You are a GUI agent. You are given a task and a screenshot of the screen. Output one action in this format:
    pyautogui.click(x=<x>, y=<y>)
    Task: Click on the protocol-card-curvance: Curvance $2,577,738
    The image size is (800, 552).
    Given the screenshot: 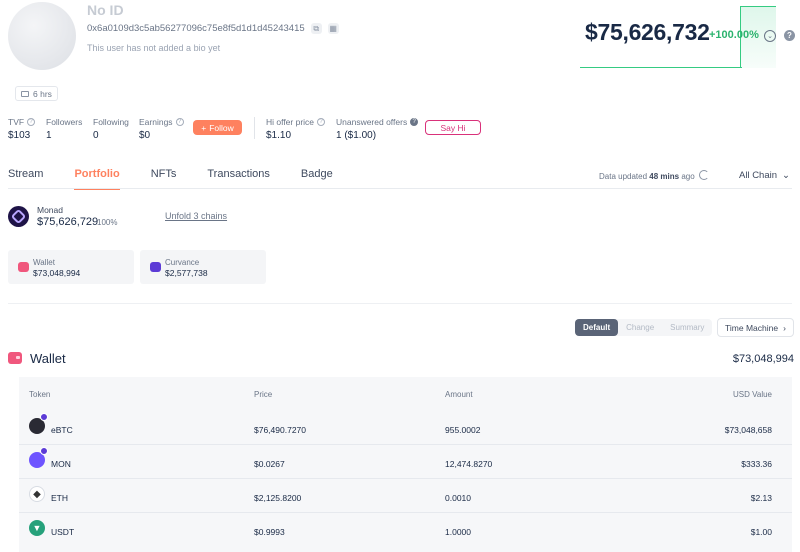 What is the action you would take?
    pyautogui.click(x=203, y=267)
    